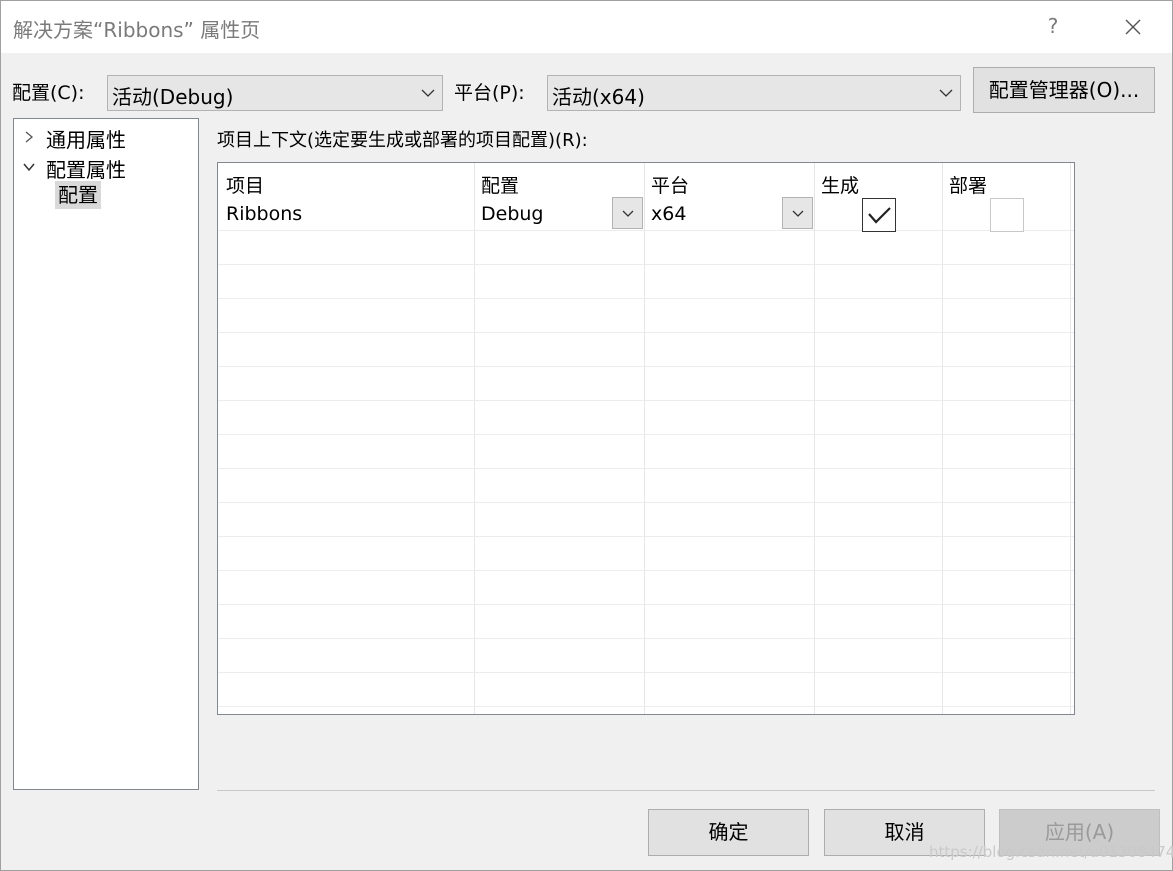  I want to click on property-tree: 通用属性 配置属性 配置, so click(106, 454).